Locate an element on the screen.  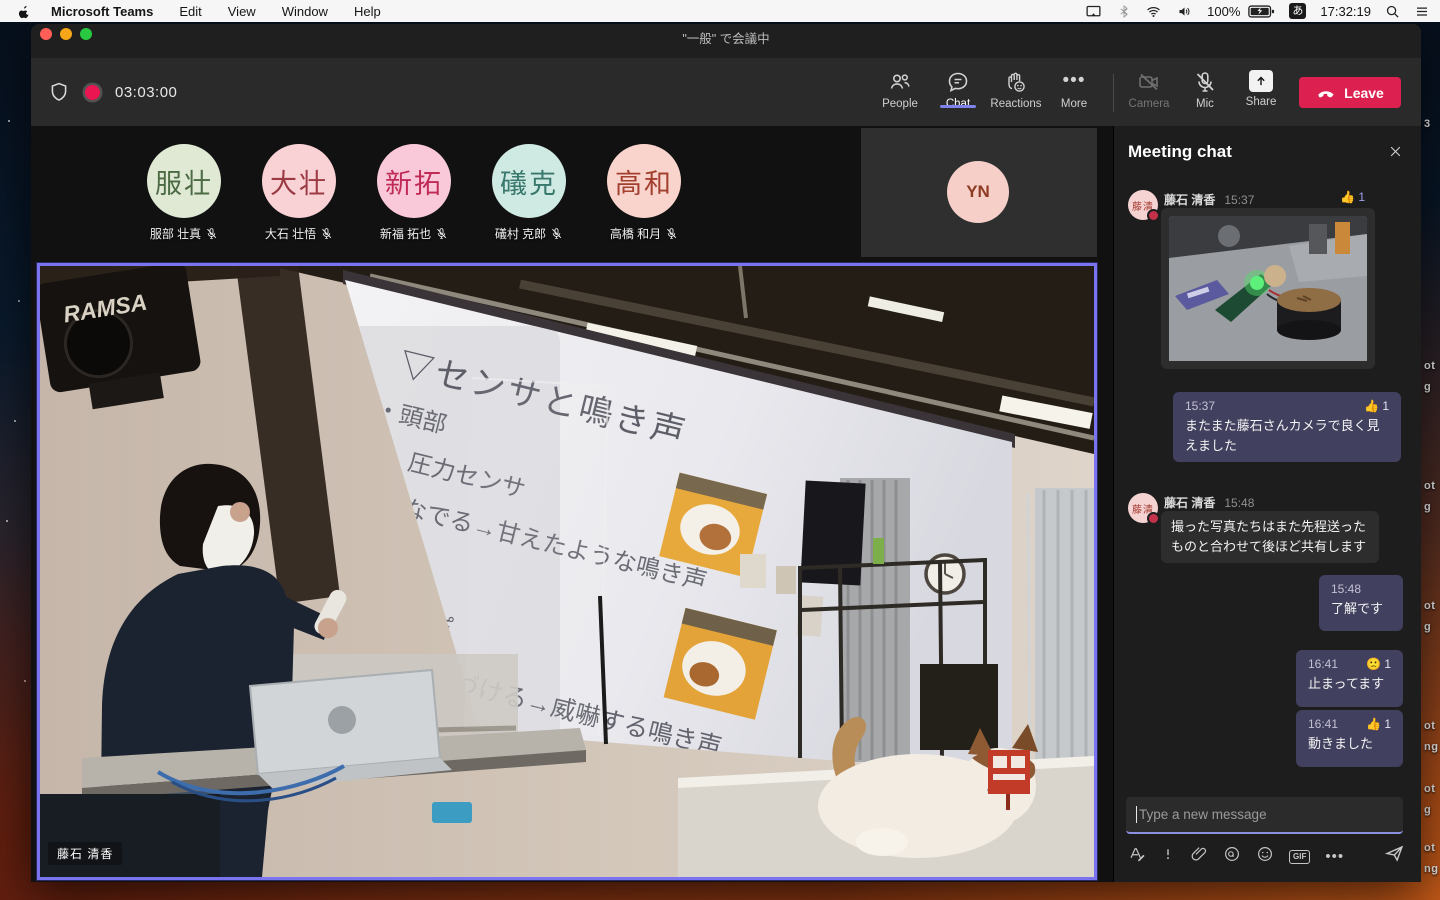
spotlight-avatar: YN is located at coordinates (978, 192).